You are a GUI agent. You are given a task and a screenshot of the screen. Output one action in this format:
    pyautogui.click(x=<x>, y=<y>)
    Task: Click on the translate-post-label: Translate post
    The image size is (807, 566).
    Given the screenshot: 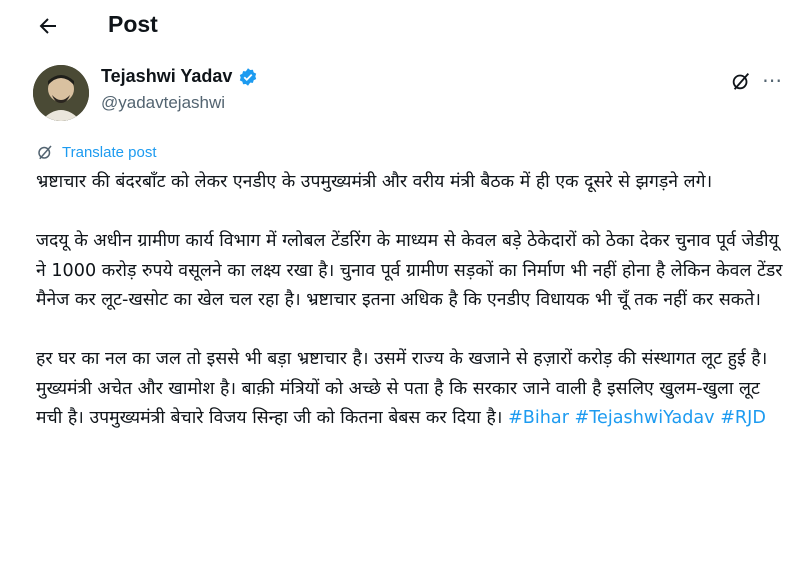 What is the action you would take?
    pyautogui.click(x=109, y=152)
    